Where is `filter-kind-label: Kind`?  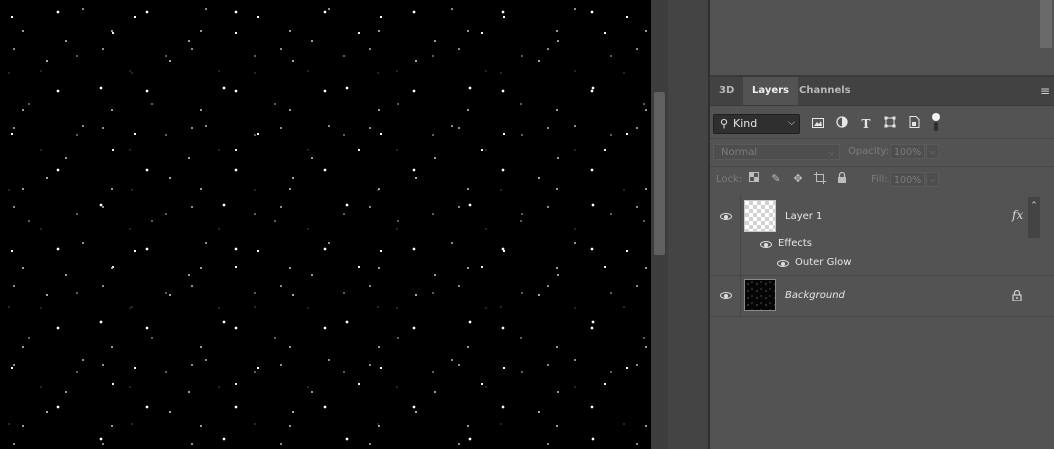
filter-kind-label: Kind is located at coordinates (745, 123).